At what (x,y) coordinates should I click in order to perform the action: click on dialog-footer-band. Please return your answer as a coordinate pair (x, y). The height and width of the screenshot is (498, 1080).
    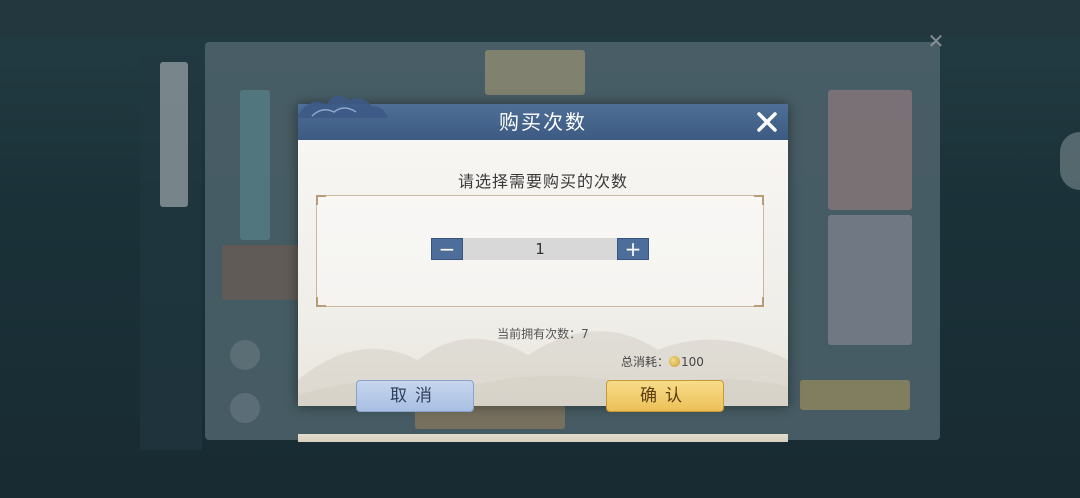
    Looking at the image, I should click on (543, 438).